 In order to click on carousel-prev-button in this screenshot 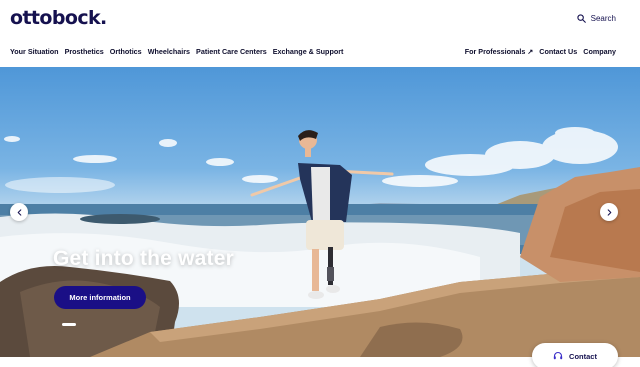, I will do `click(19, 212)`.